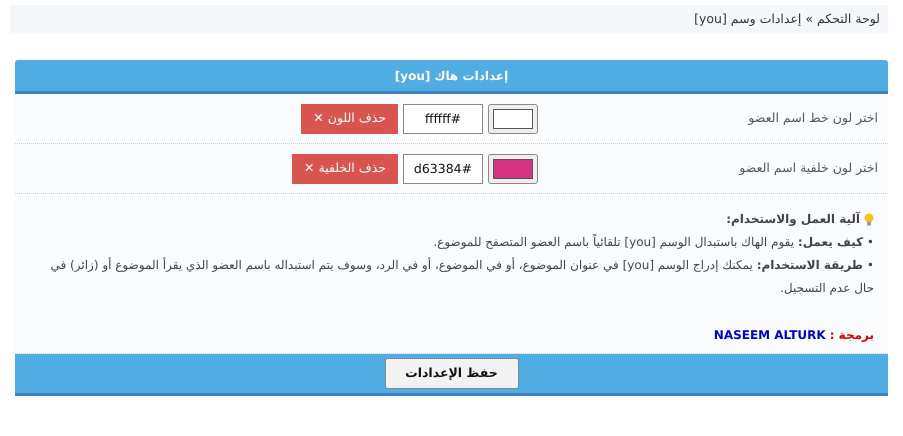  Describe the element at coordinates (443, 169) in the screenshot. I see `color-input-field: d63384#` at that location.